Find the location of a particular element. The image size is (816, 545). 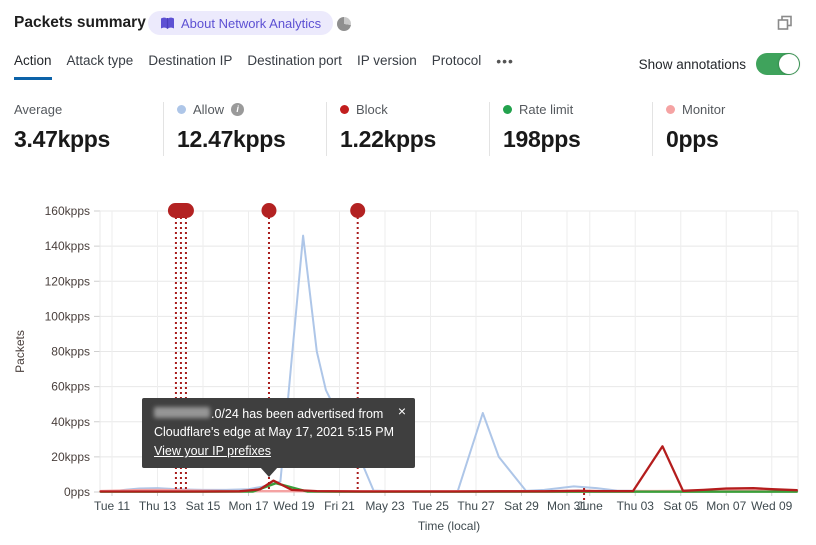

redacted-ip-prefix is located at coordinates (182, 412).